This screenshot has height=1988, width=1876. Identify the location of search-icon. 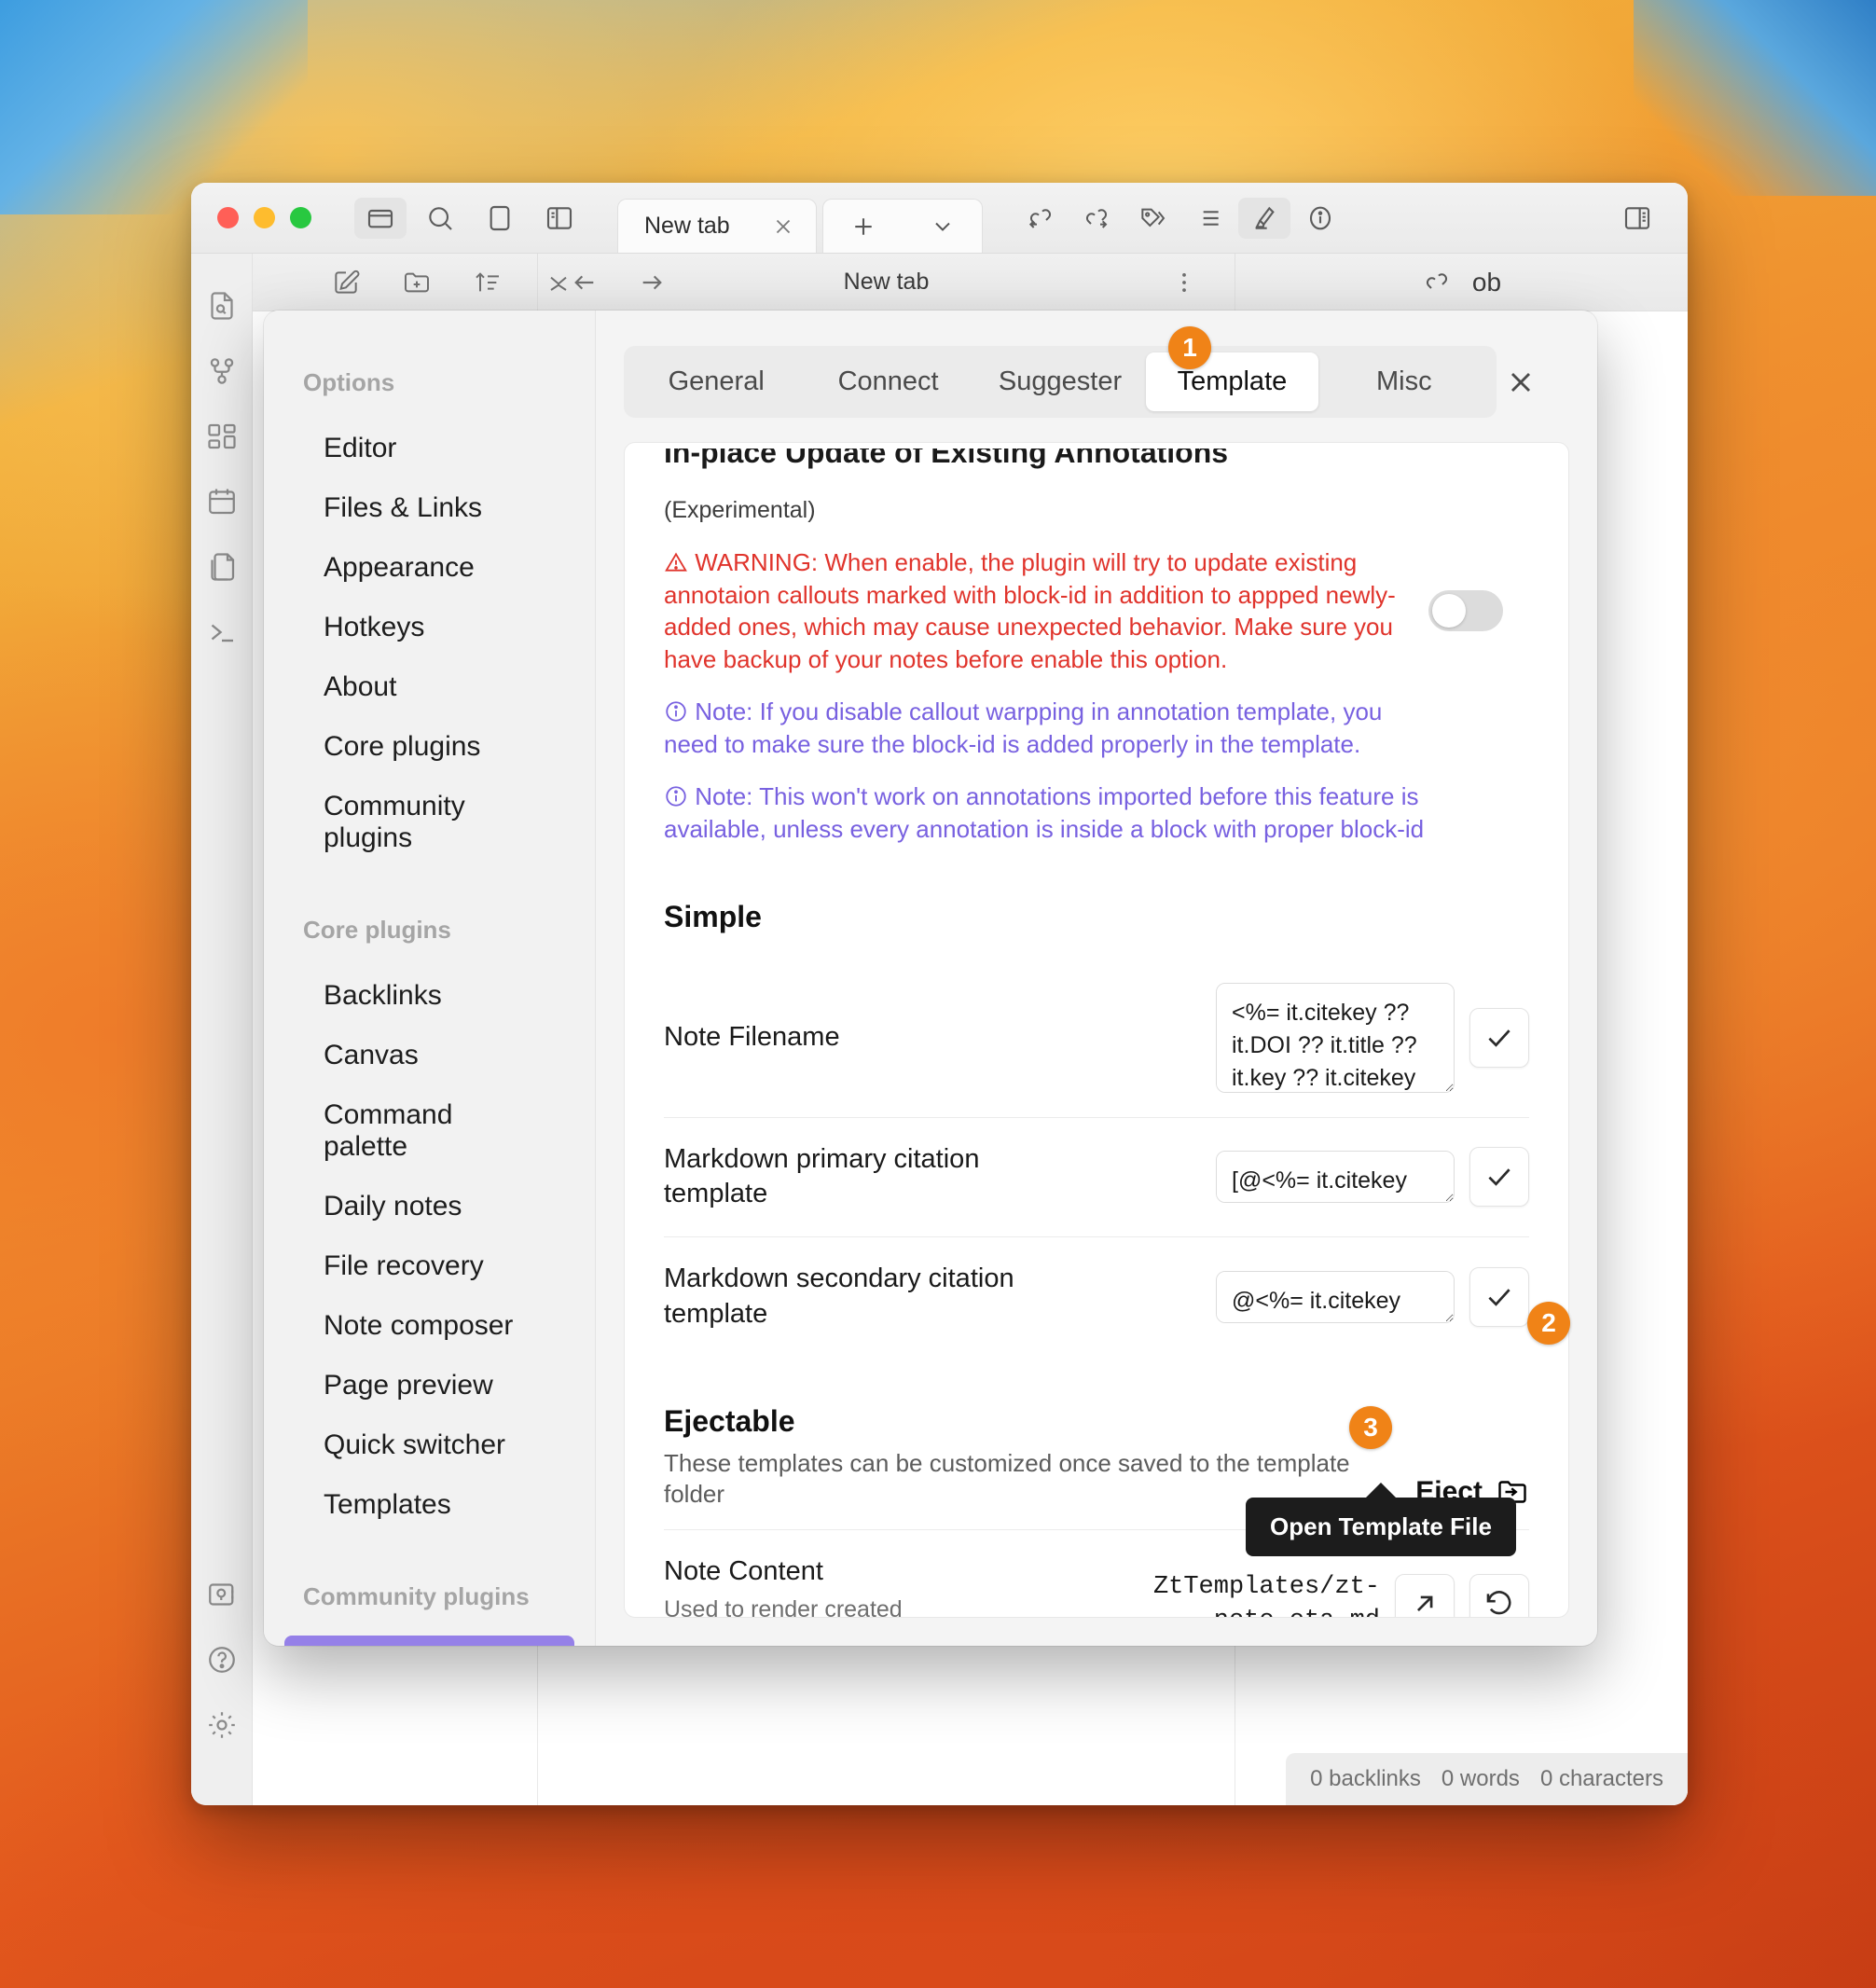
(440, 218).